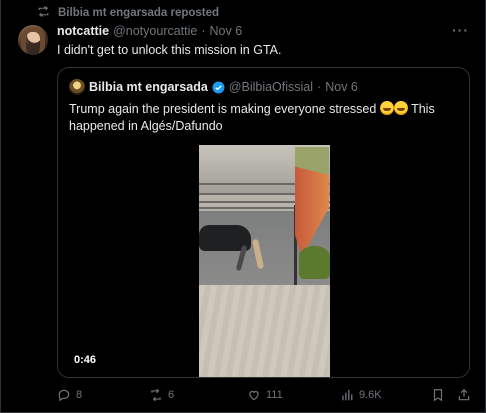  Describe the element at coordinates (161, 395) in the screenshot. I see `repost-button: 6` at that location.